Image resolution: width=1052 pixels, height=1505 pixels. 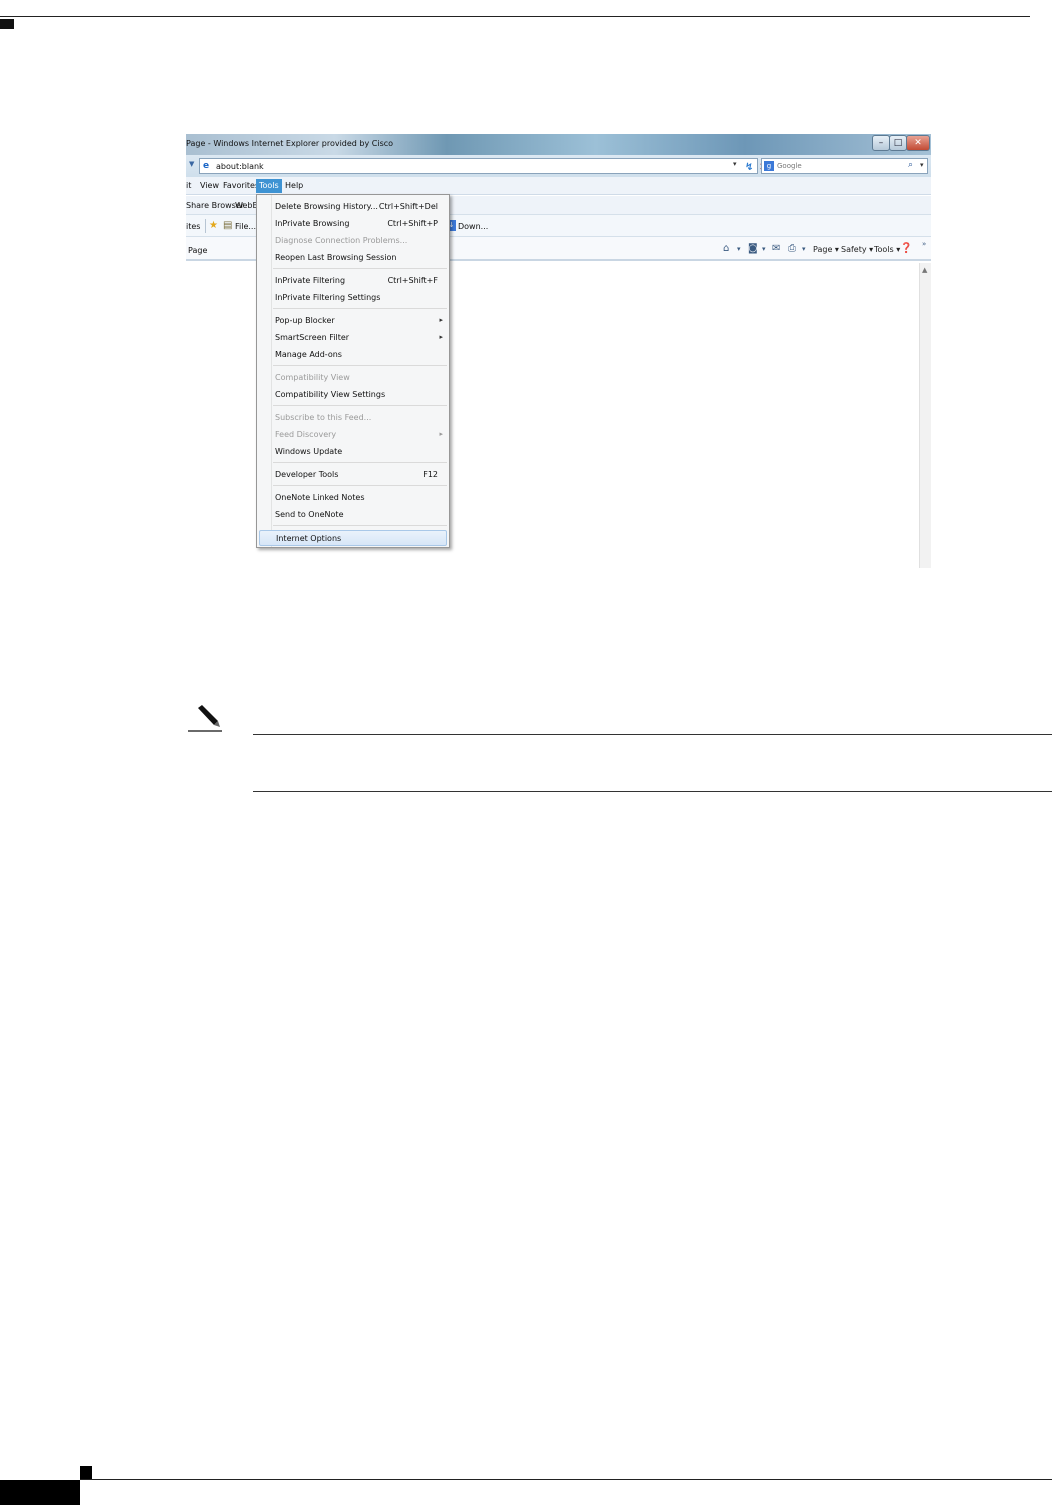 What do you see at coordinates (353, 515) in the screenshot?
I see `menu-item-send-to-onenote: Send to OneNote` at bounding box center [353, 515].